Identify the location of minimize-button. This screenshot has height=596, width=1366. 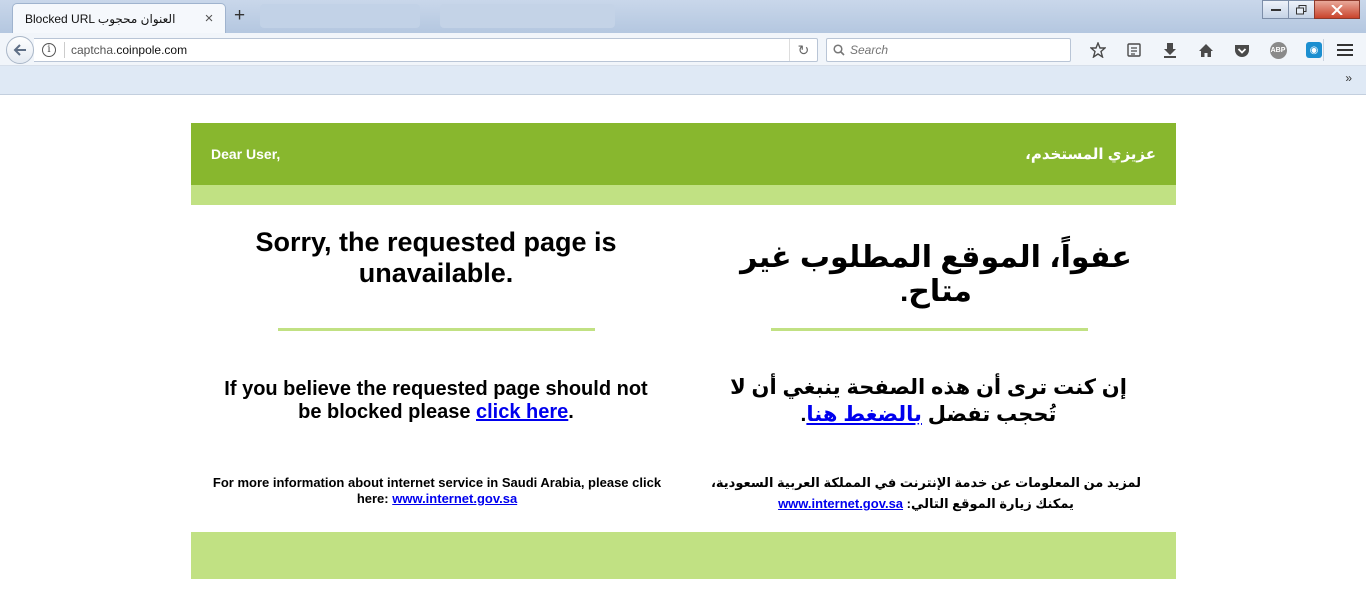
(1275, 9).